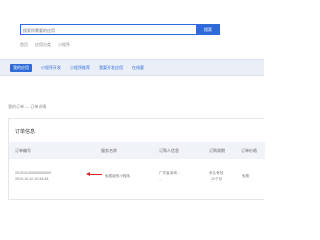  I want to click on search-input, so click(109, 30).